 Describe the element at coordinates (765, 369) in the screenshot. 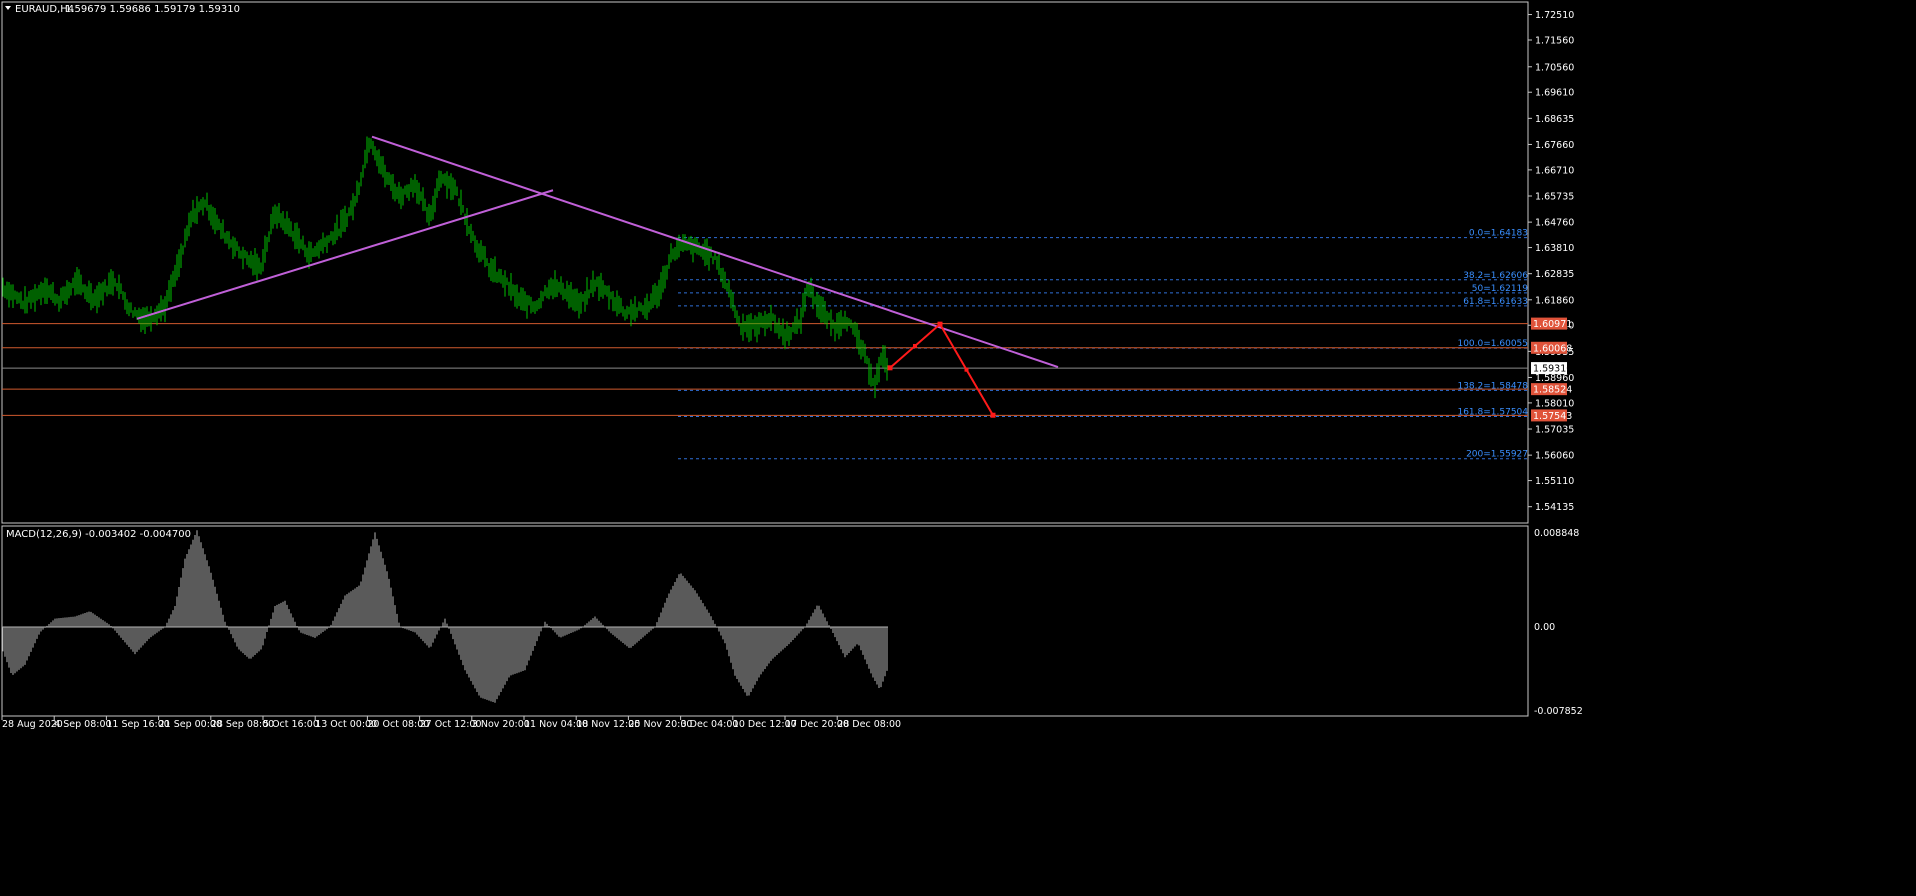

I see `horizontal-levels` at that location.